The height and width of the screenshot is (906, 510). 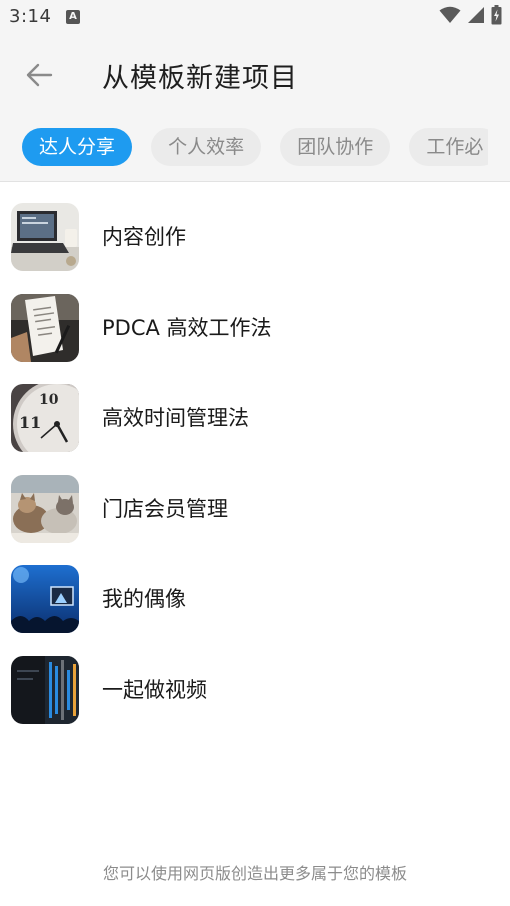 I want to click on list-item-pdca: PDCA 高效工作法, so click(x=255, y=328).